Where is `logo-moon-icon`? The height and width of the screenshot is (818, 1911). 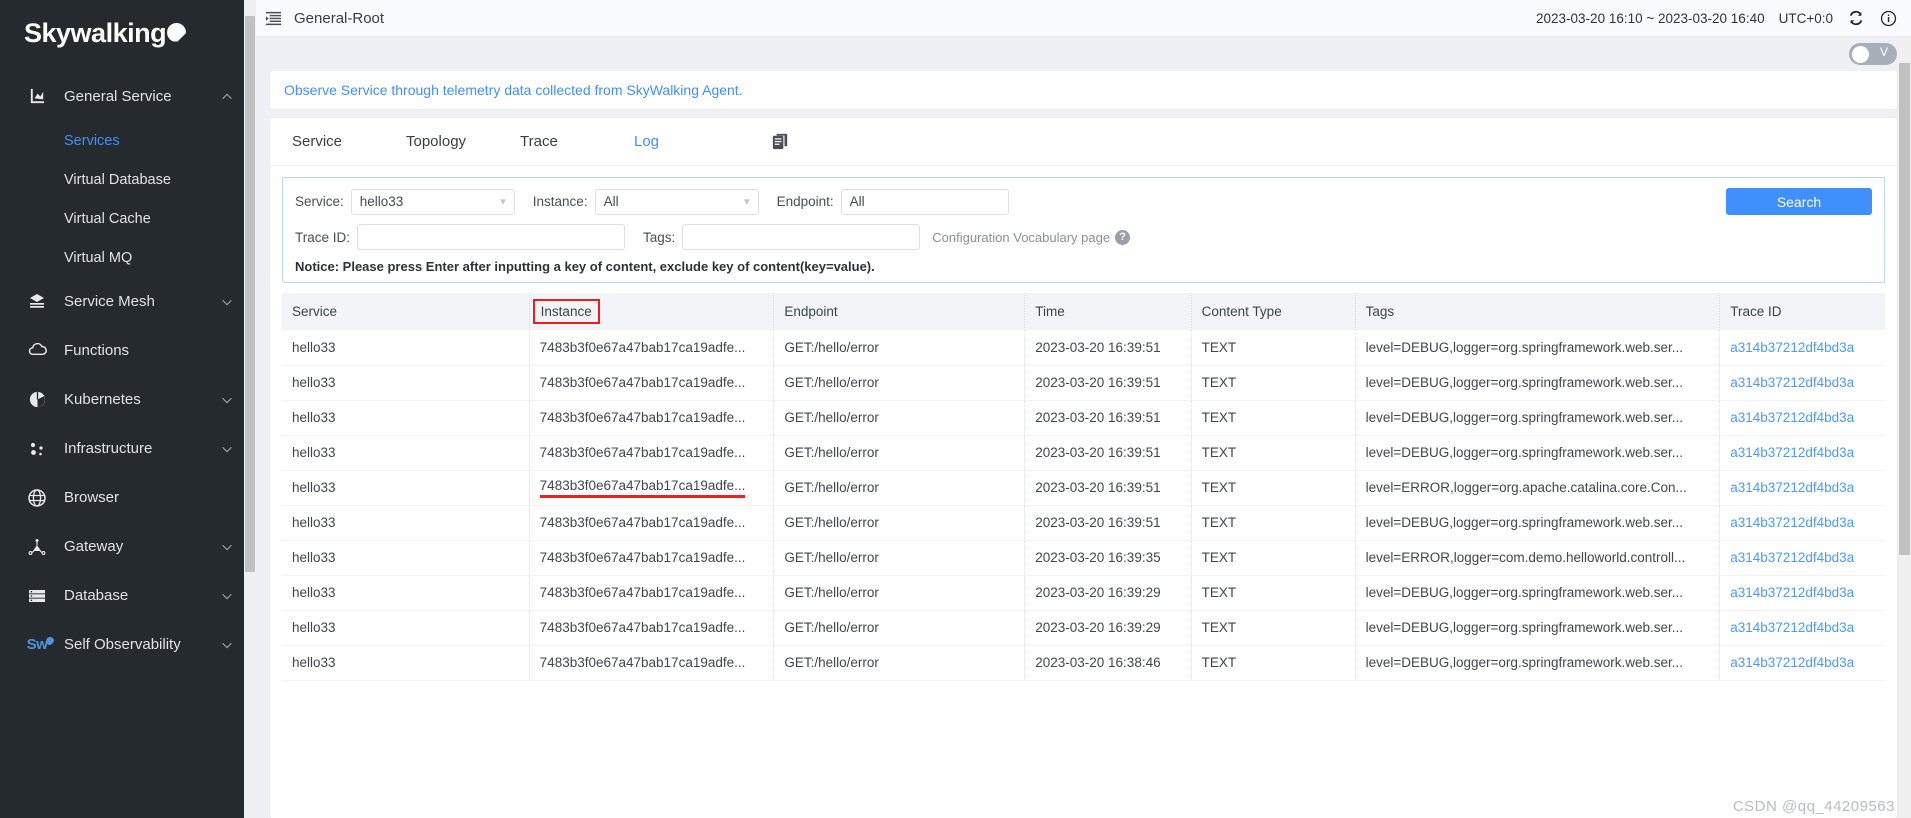
logo-moon-icon is located at coordinates (176, 33).